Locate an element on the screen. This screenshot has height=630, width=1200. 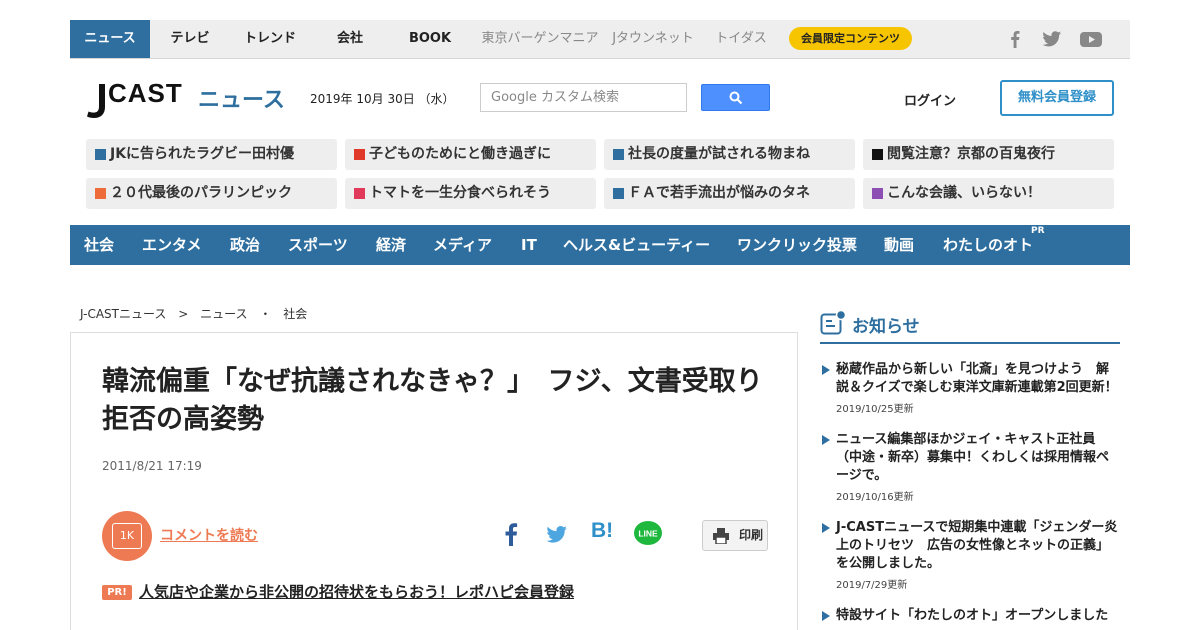
facebook-icon is located at coordinates (1015, 39).